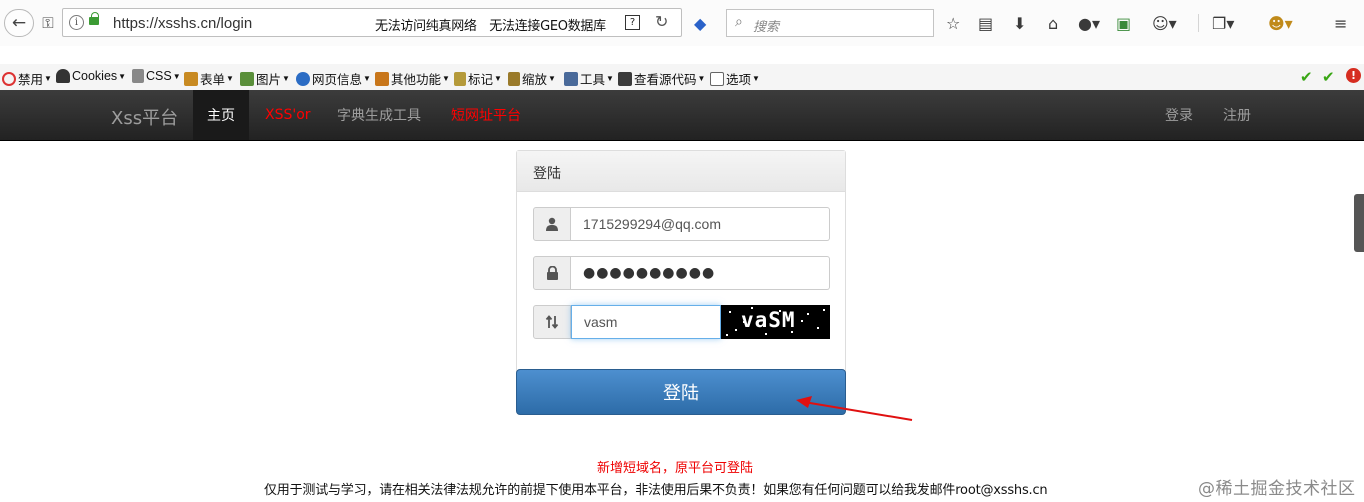 The width and height of the screenshot is (1364, 502). Describe the element at coordinates (1053, 23) in the screenshot. I see `home-icon: ⌂` at that location.